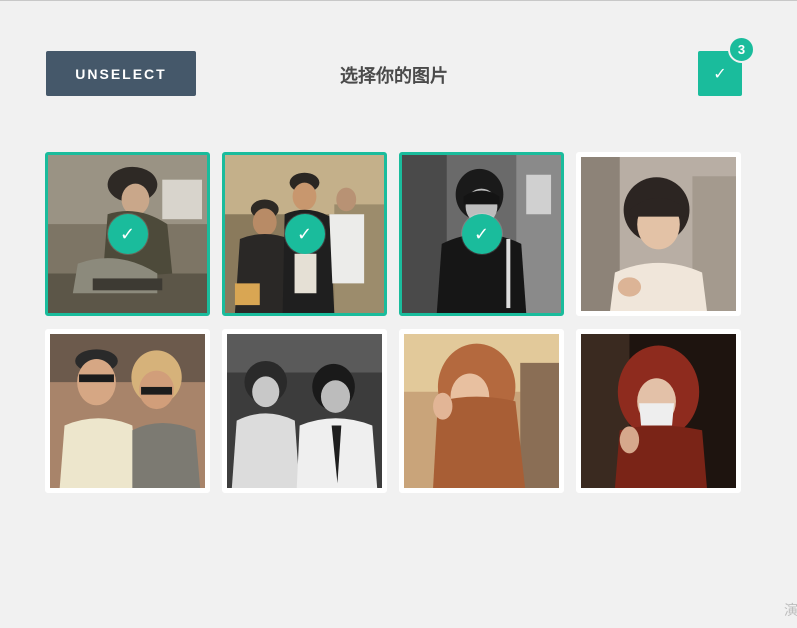 The image size is (797, 628). I want to click on page-title: 选择你的图片, so click(394, 76).